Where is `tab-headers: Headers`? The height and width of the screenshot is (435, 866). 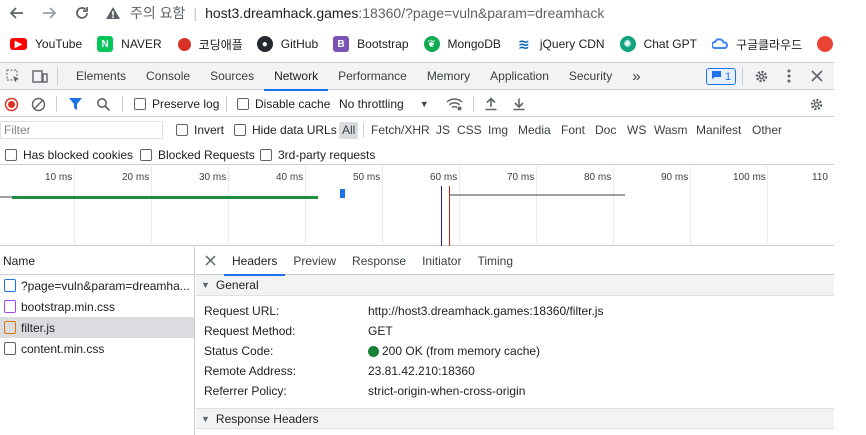
tab-headers: Headers is located at coordinates (255, 261).